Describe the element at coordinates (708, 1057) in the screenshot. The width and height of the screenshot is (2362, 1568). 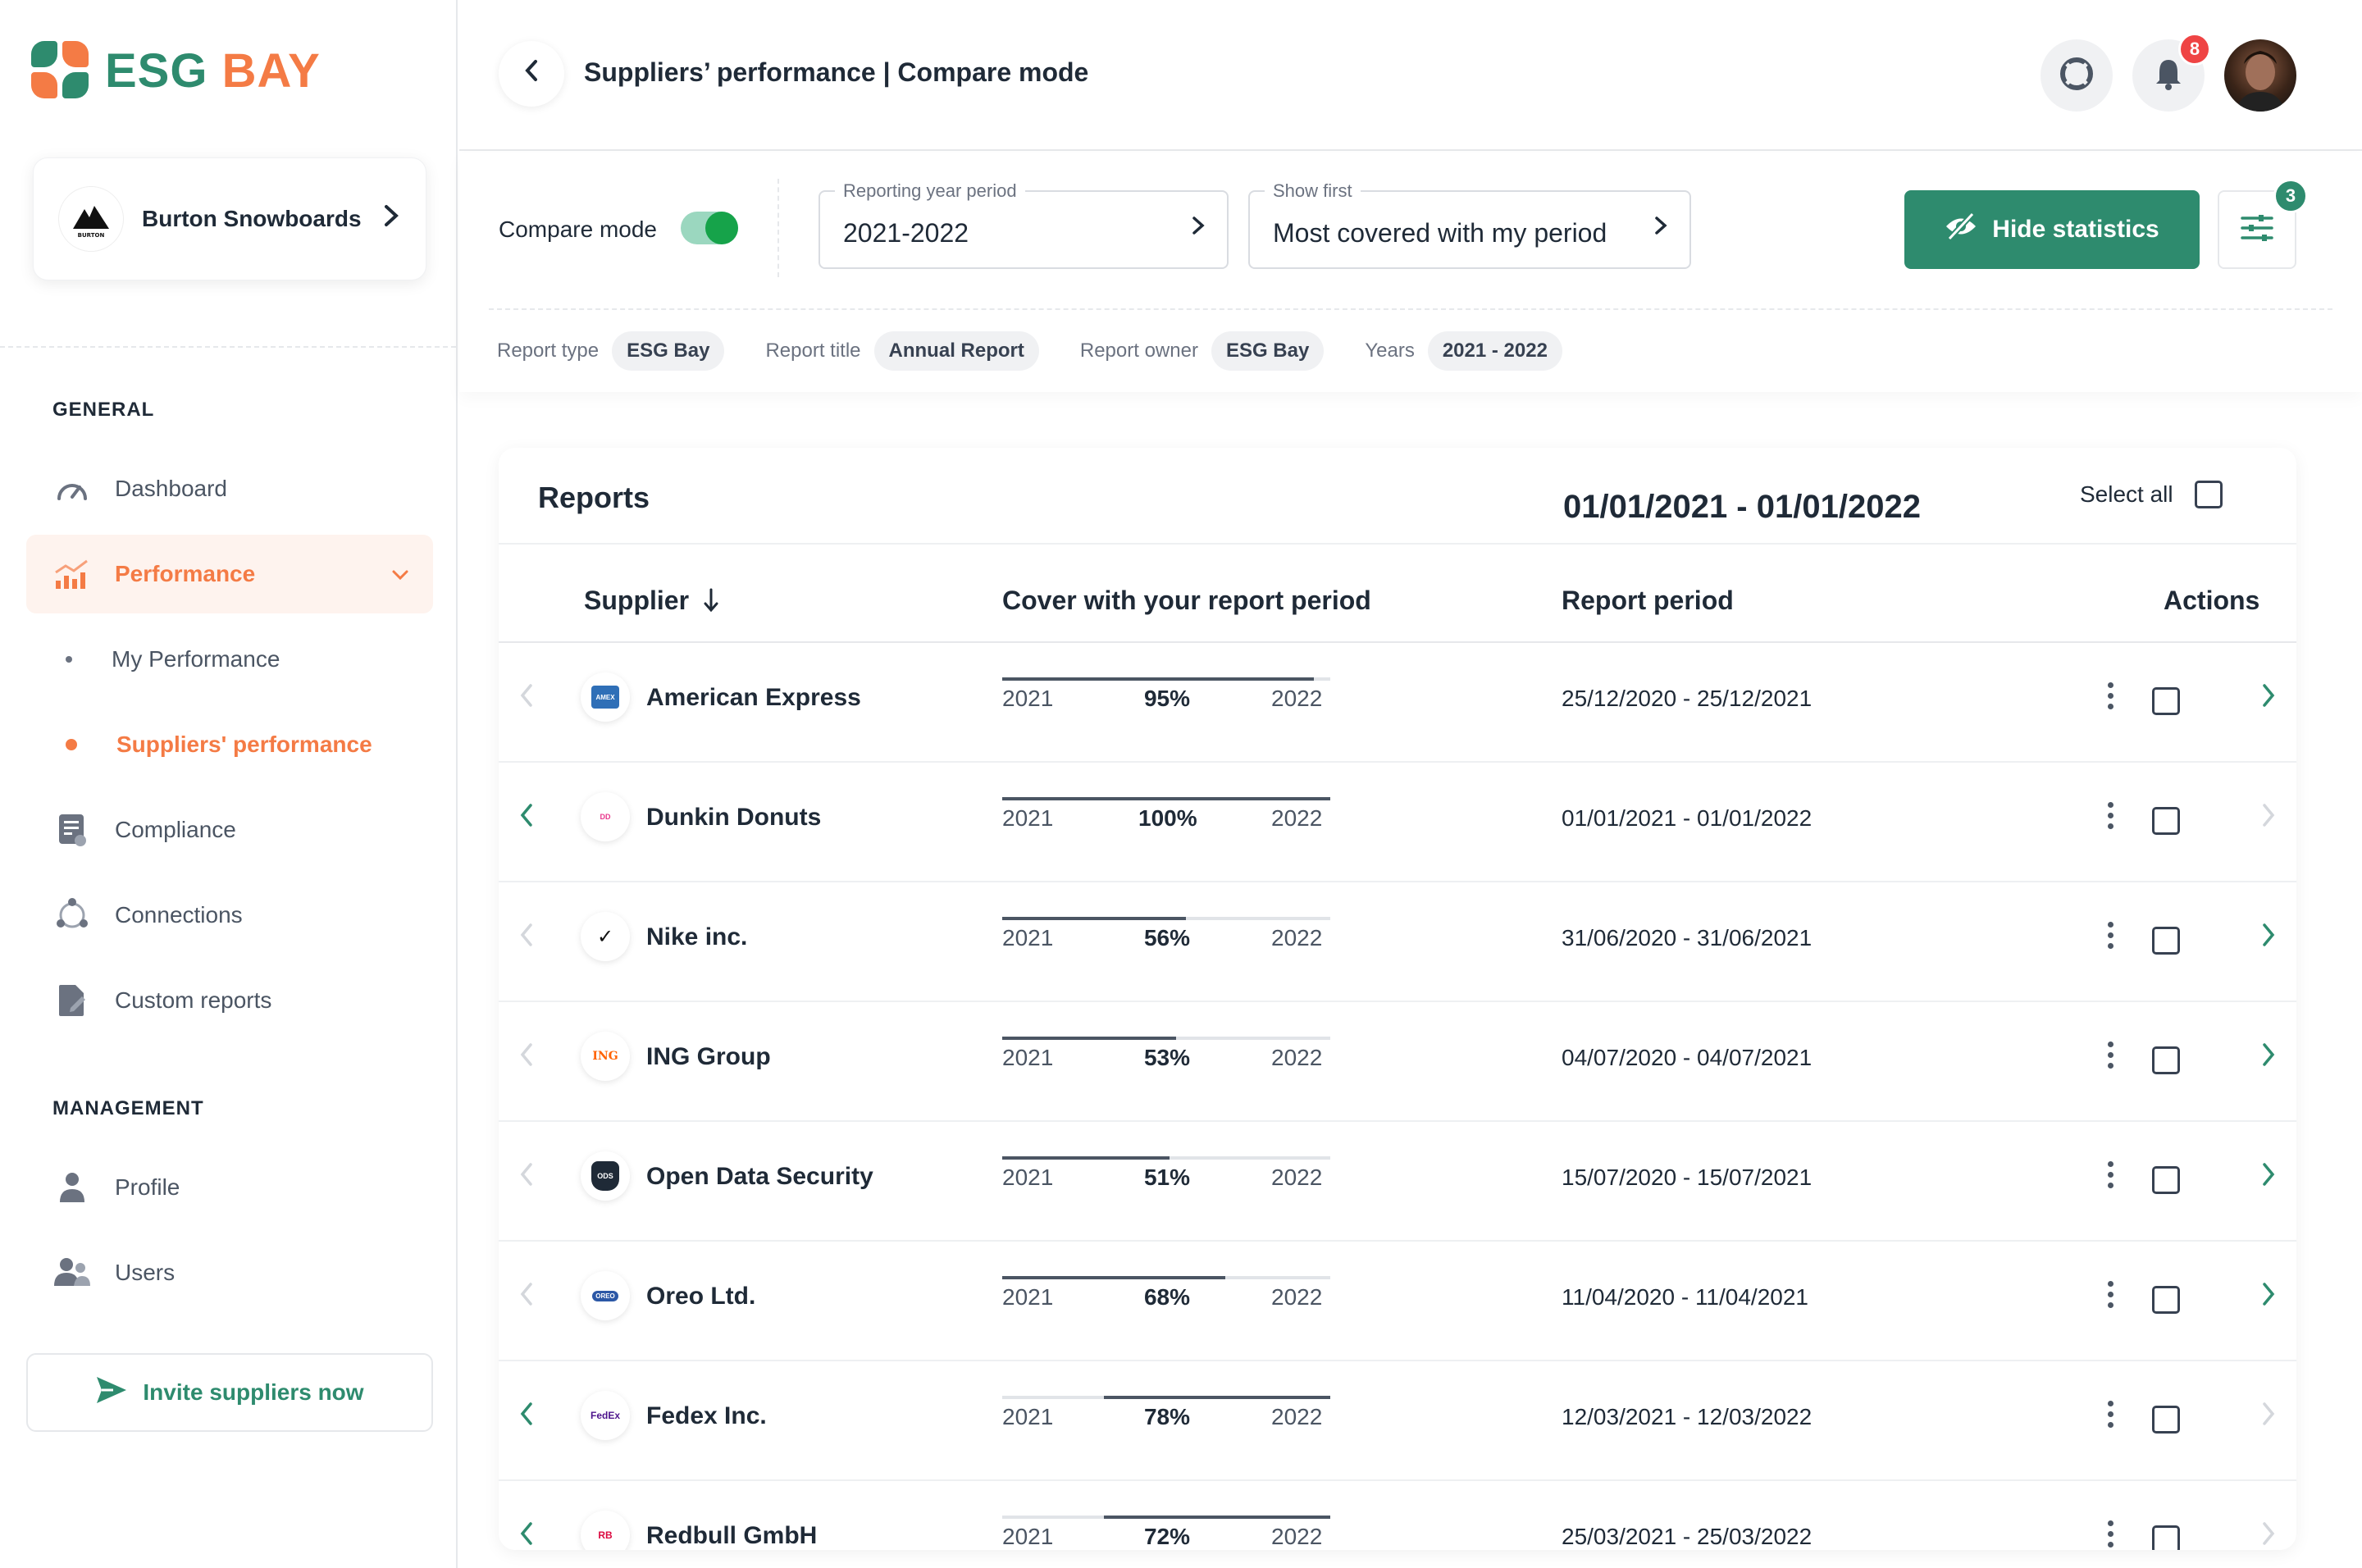
I see `supplier-name: ING Group` at that location.